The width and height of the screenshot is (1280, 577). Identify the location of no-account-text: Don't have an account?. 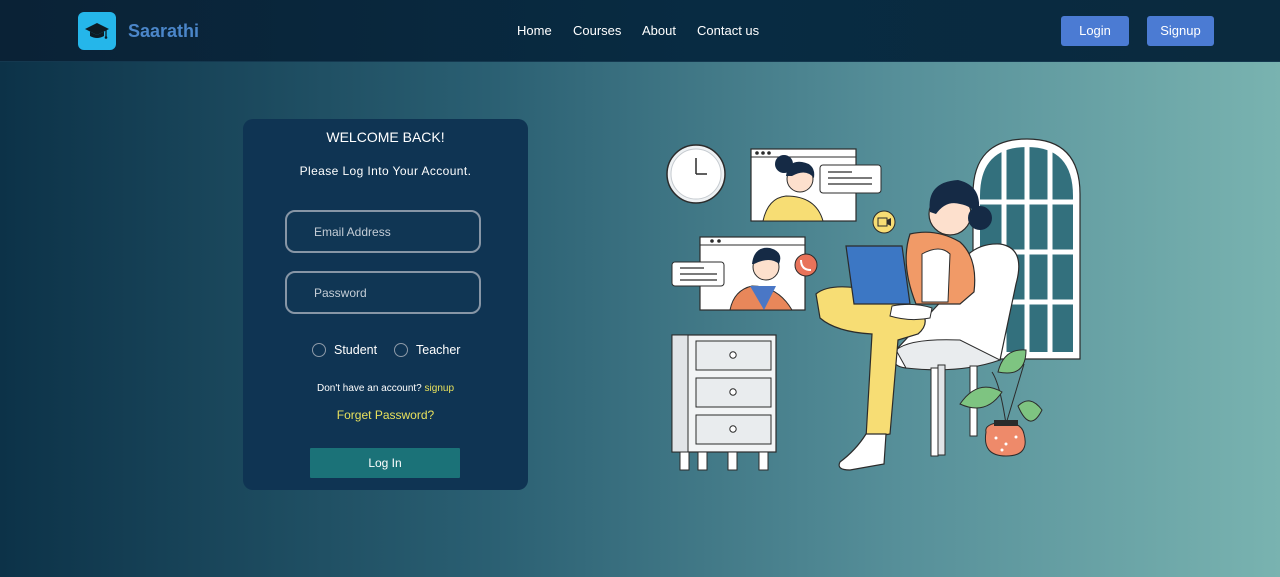
(369, 388).